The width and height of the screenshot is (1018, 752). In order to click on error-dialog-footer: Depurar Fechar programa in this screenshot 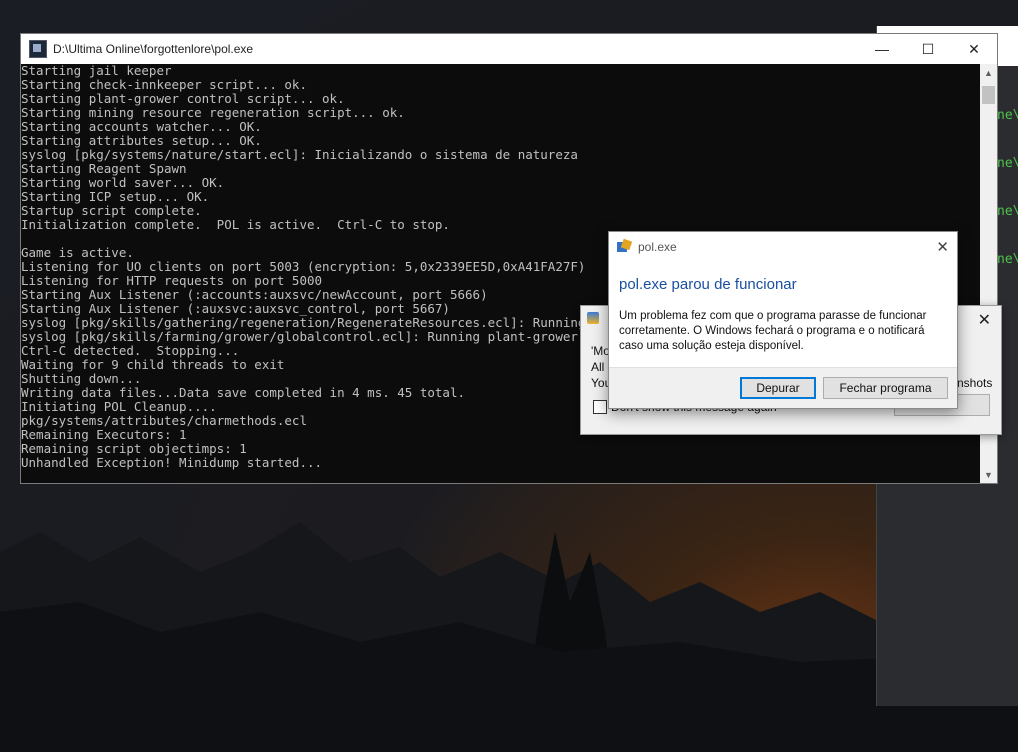, I will do `click(783, 387)`.